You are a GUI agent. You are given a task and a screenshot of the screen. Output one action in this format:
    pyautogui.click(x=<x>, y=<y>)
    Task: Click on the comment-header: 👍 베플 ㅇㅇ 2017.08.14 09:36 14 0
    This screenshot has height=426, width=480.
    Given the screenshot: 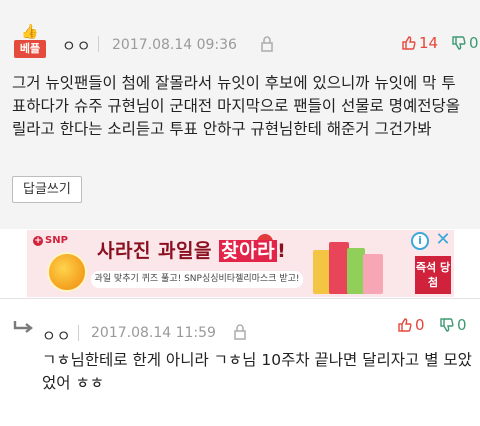 What is the action you would take?
    pyautogui.click(x=245, y=42)
    